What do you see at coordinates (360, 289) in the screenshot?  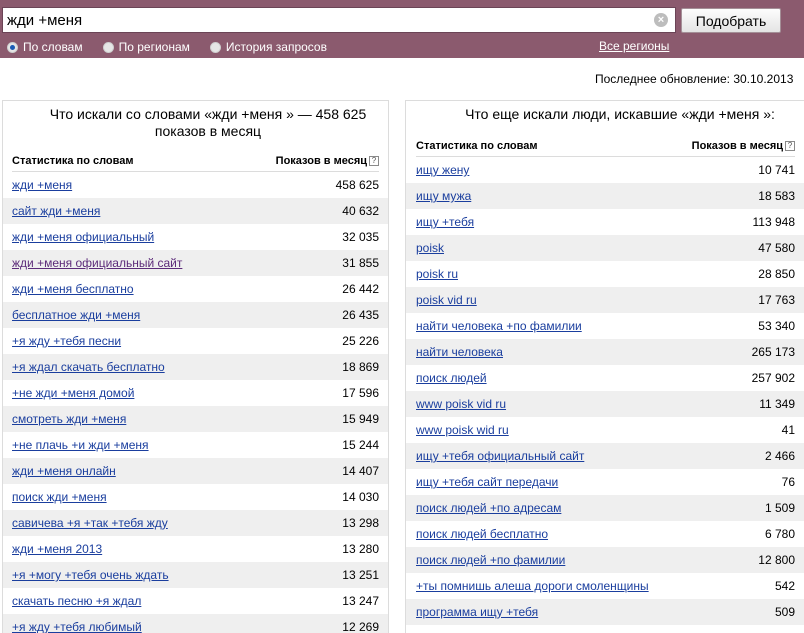 I see `shows-count: 26 442` at bounding box center [360, 289].